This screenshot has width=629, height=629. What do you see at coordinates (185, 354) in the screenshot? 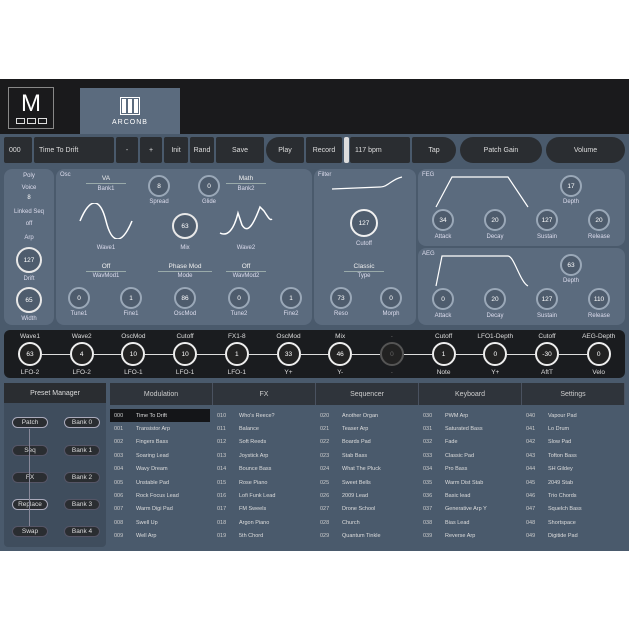
I see `mod-slot: Cutoff 10 LFO-1` at bounding box center [185, 354].